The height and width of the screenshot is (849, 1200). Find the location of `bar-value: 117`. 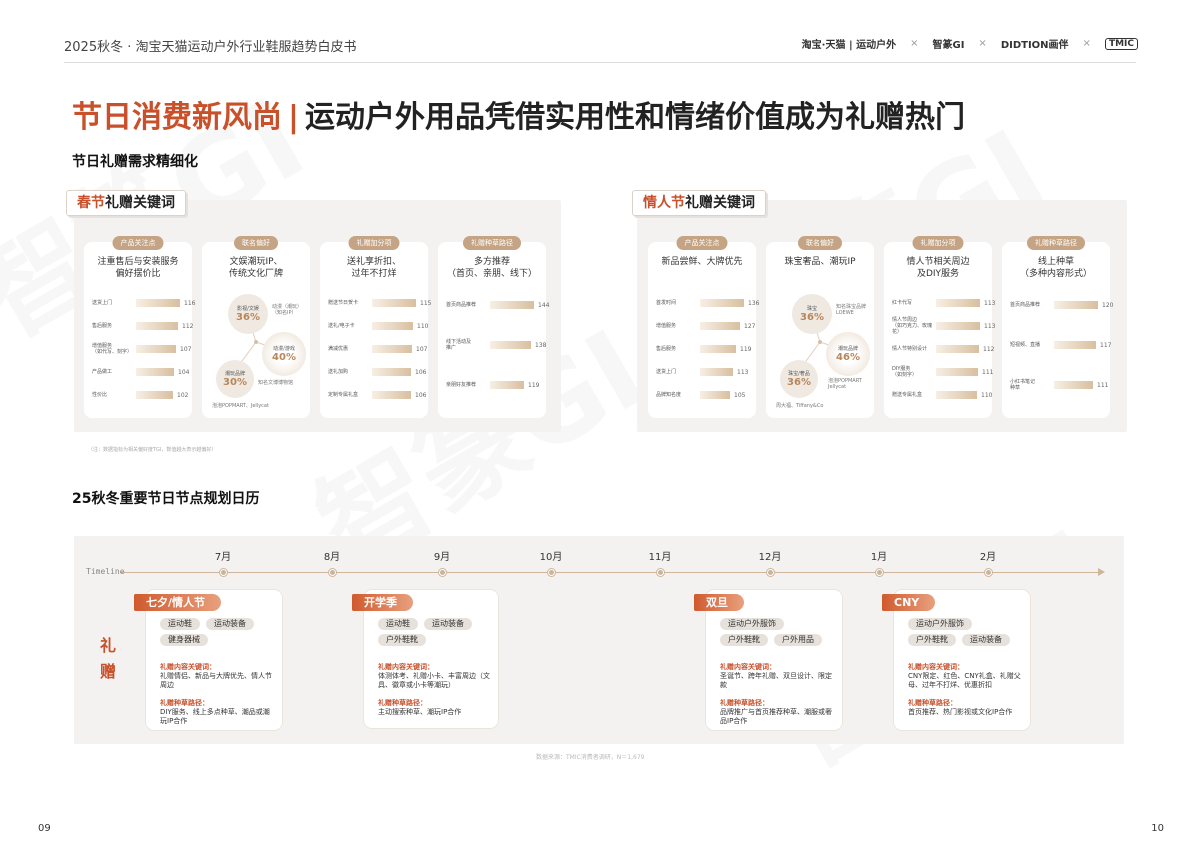

bar-value: 117 is located at coordinates (1106, 345).